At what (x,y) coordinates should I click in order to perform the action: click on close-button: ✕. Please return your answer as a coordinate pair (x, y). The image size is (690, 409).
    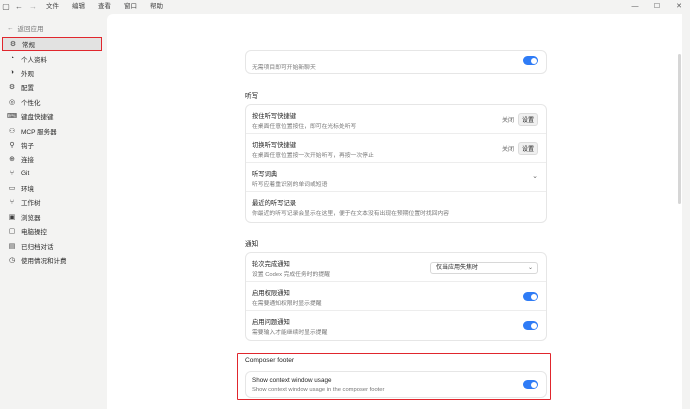
    Looking at the image, I should click on (679, 7).